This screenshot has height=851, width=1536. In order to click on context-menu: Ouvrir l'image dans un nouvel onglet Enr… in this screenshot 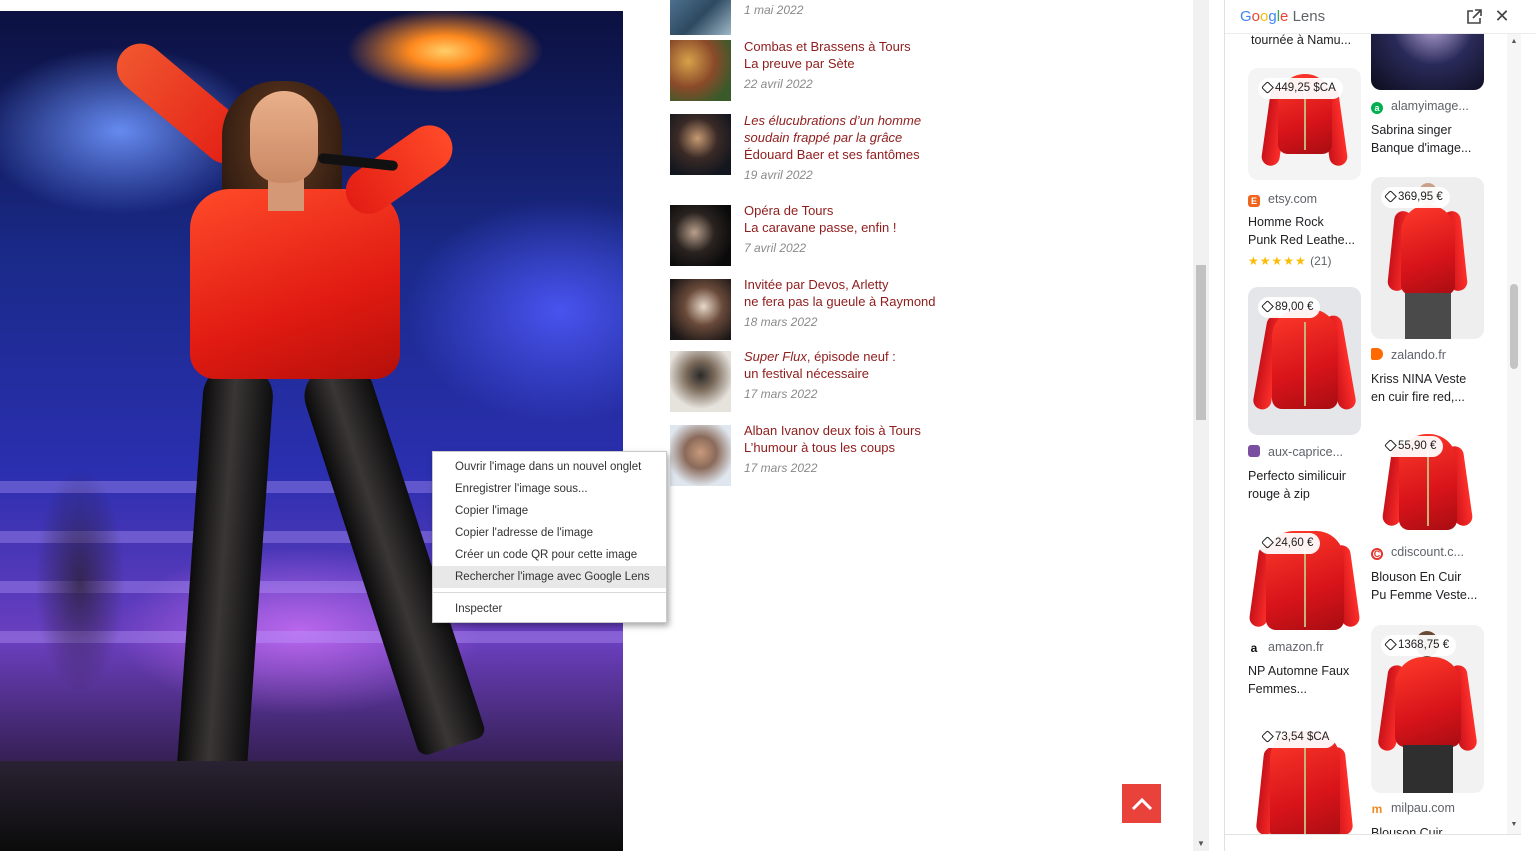, I will do `click(549, 537)`.